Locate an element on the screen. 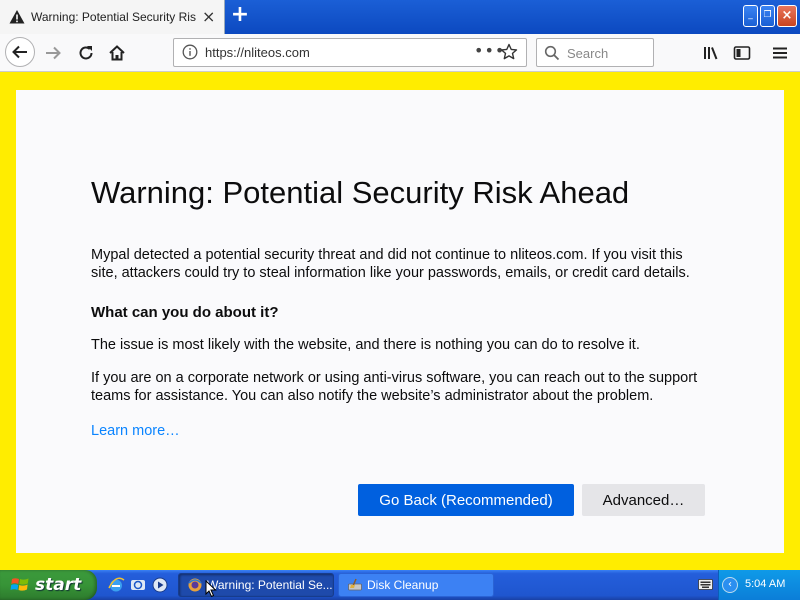 The image size is (800, 600). page-title: Warning: Potential Security Risk Ahead is located at coordinates (360, 192).